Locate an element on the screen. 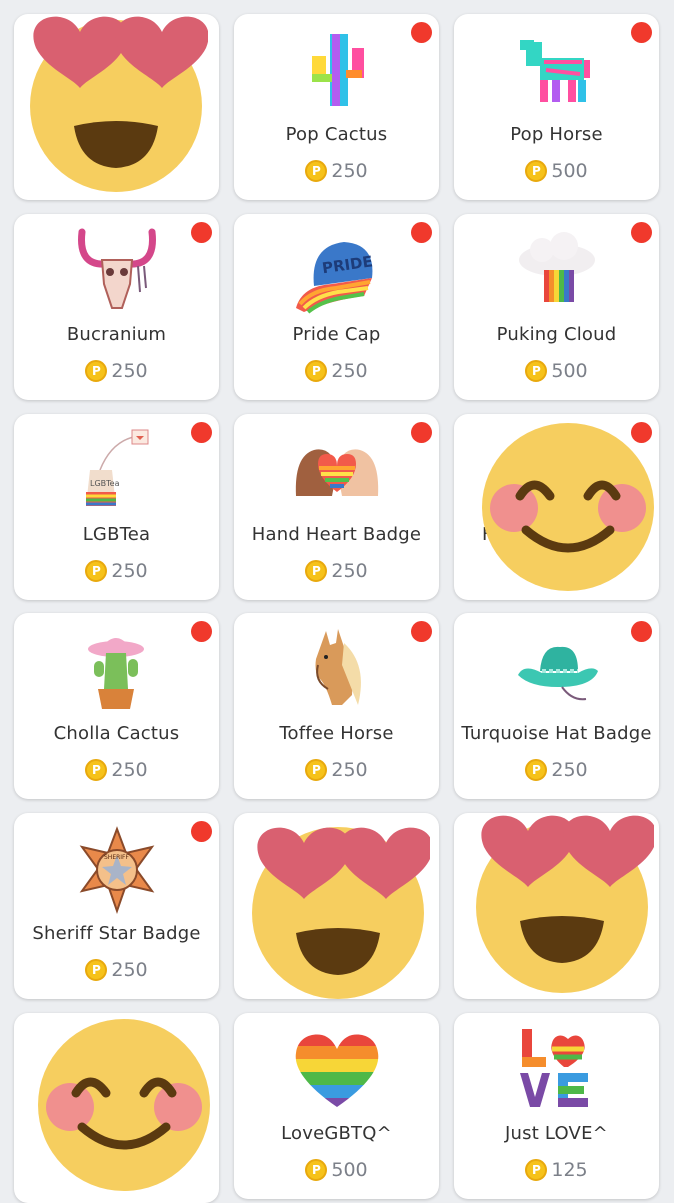 This screenshot has height=1203, width=674. item-card-hand-heart-badge: Hand Heart Badge P 250 is located at coordinates (336, 507).